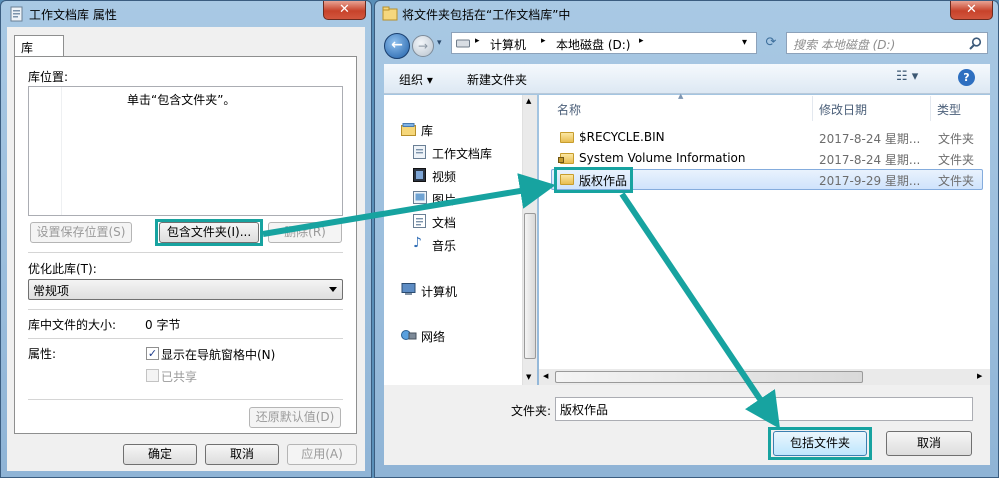 This screenshot has height=478, width=999. Describe the element at coordinates (622, 137) in the screenshot. I see `file-name: $RECYCLE.BIN` at that location.